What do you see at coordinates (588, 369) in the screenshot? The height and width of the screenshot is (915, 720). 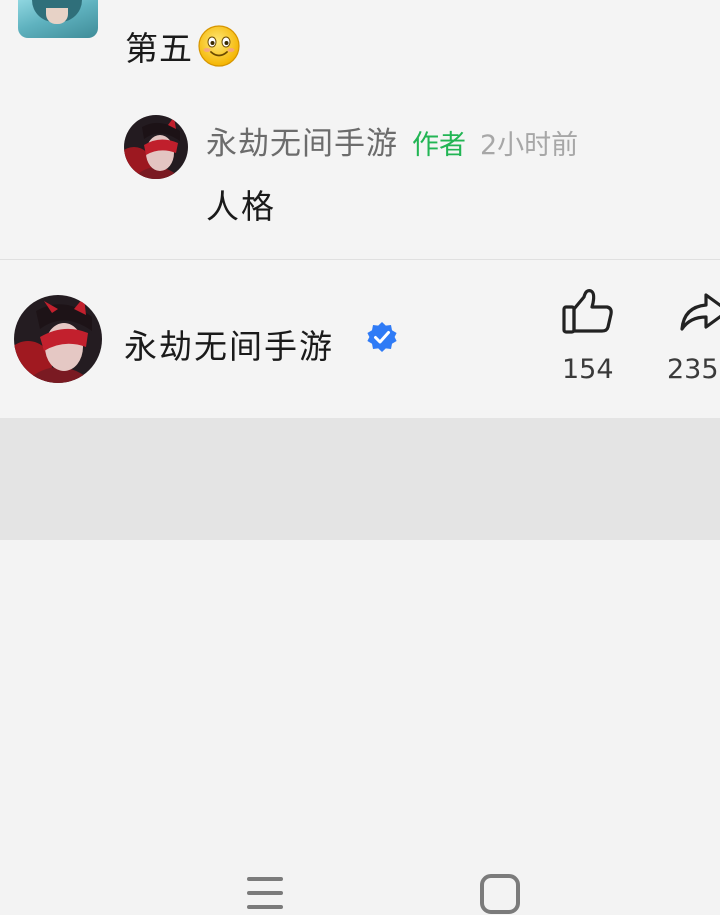 I see `like-count: 154` at bounding box center [588, 369].